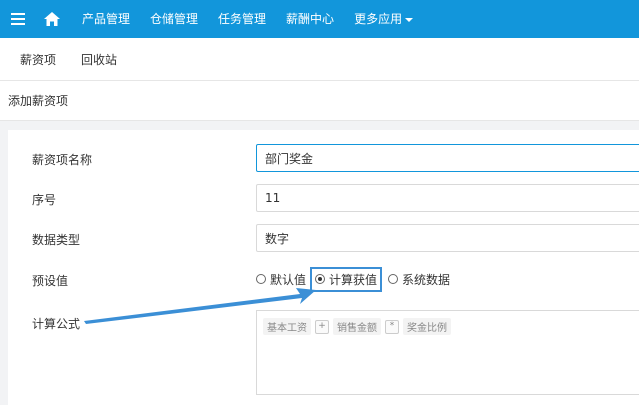  What do you see at coordinates (322, 326) in the screenshot?
I see `operator-plus: +` at bounding box center [322, 326].